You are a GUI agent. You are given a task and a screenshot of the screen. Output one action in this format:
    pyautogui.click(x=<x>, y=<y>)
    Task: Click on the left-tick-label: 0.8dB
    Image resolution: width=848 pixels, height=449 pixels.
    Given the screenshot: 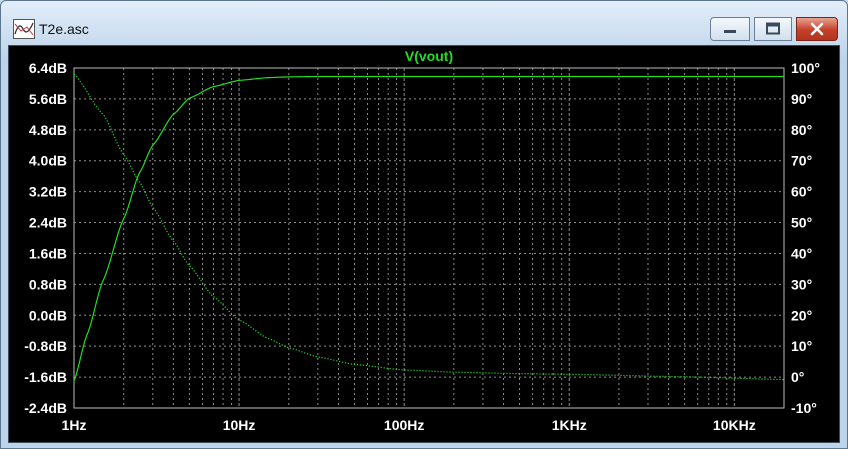 What is the action you would take?
    pyautogui.click(x=48, y=284)
    